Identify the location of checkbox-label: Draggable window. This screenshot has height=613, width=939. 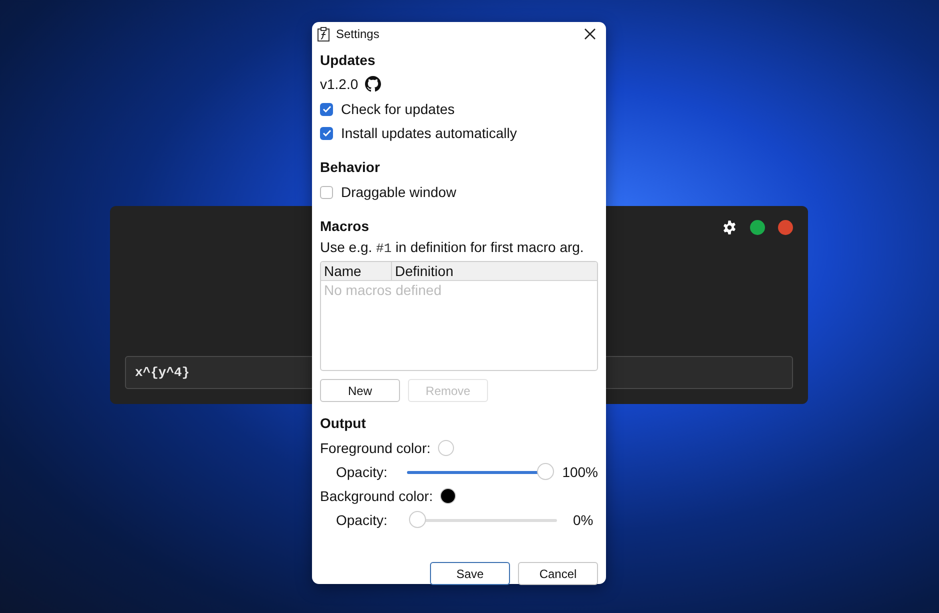
(398, 192).